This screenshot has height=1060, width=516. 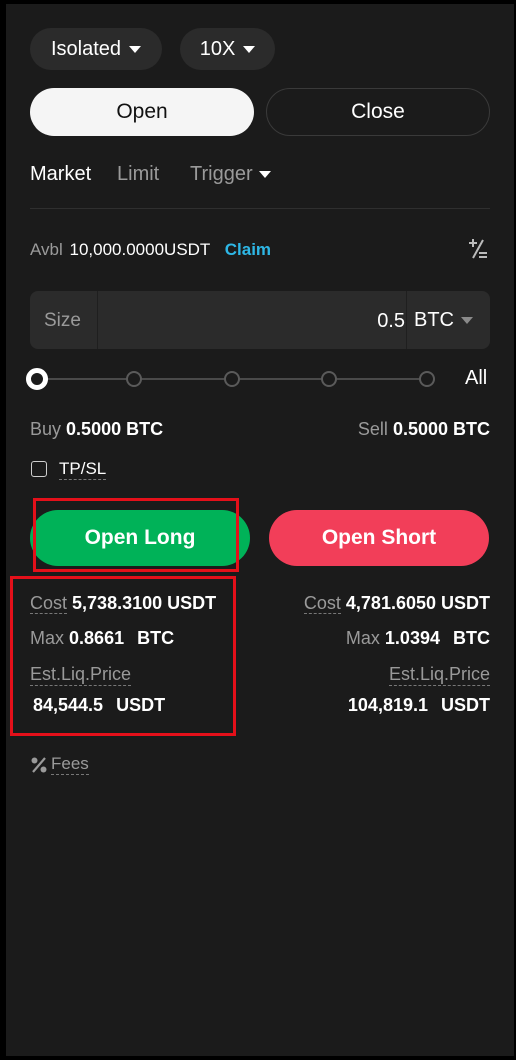 I want to click on buy-value: 0.5000 BTC, so click(x=115, y=429).